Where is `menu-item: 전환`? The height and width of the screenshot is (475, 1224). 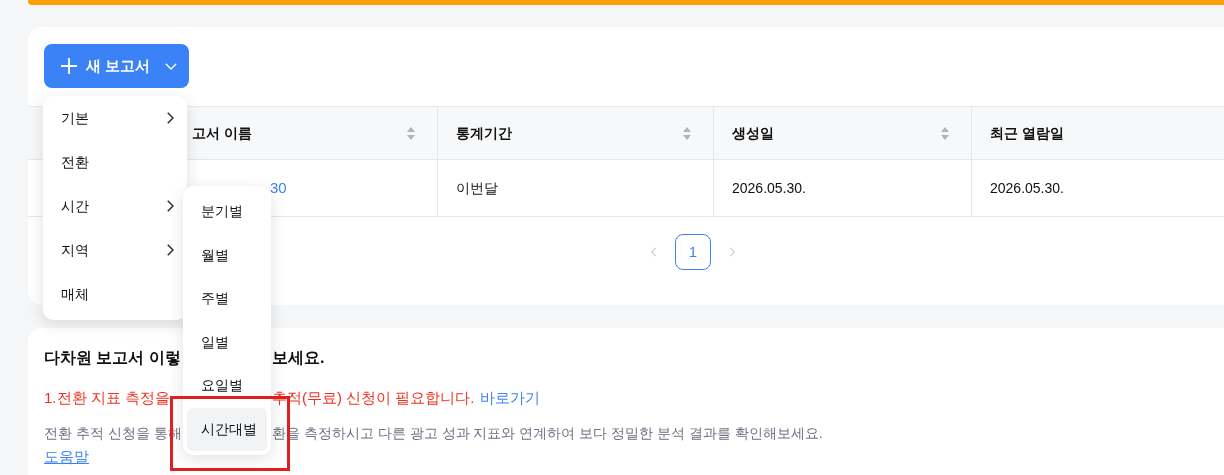 menu-item: 전환 is located at coordinates (115, 162).